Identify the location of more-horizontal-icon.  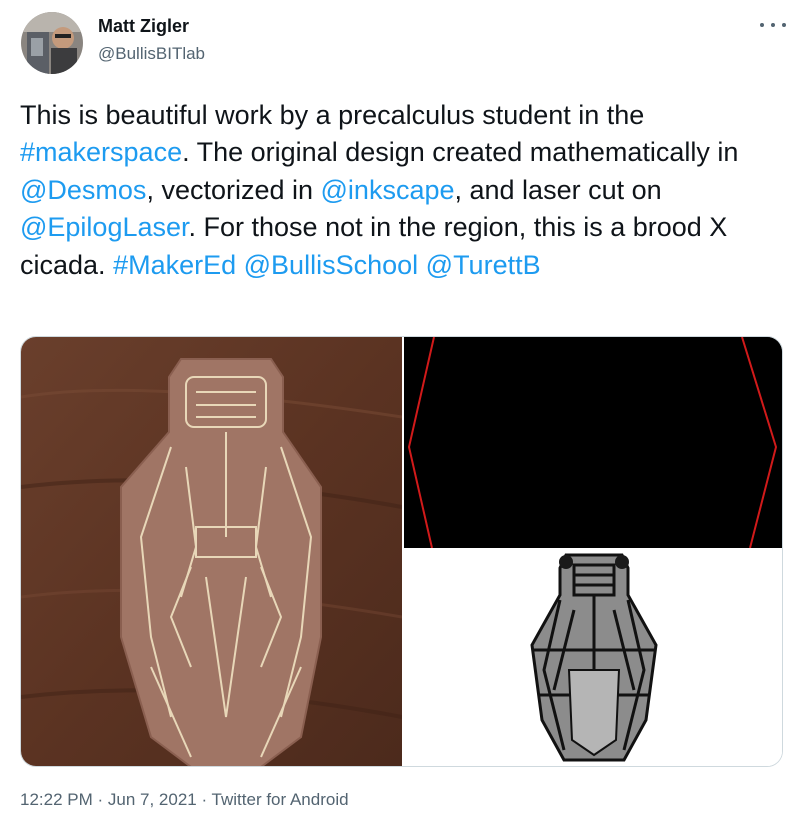
(773, 25).